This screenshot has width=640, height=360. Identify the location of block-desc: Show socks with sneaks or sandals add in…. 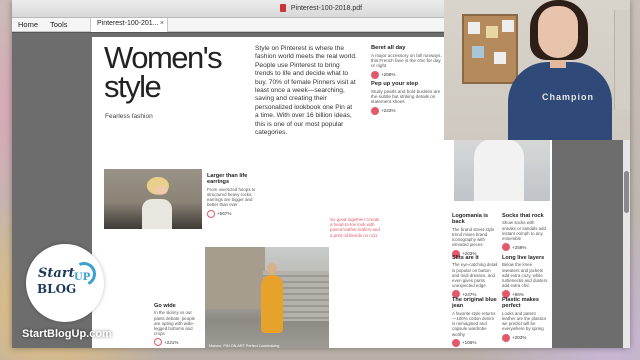
(524, 231).